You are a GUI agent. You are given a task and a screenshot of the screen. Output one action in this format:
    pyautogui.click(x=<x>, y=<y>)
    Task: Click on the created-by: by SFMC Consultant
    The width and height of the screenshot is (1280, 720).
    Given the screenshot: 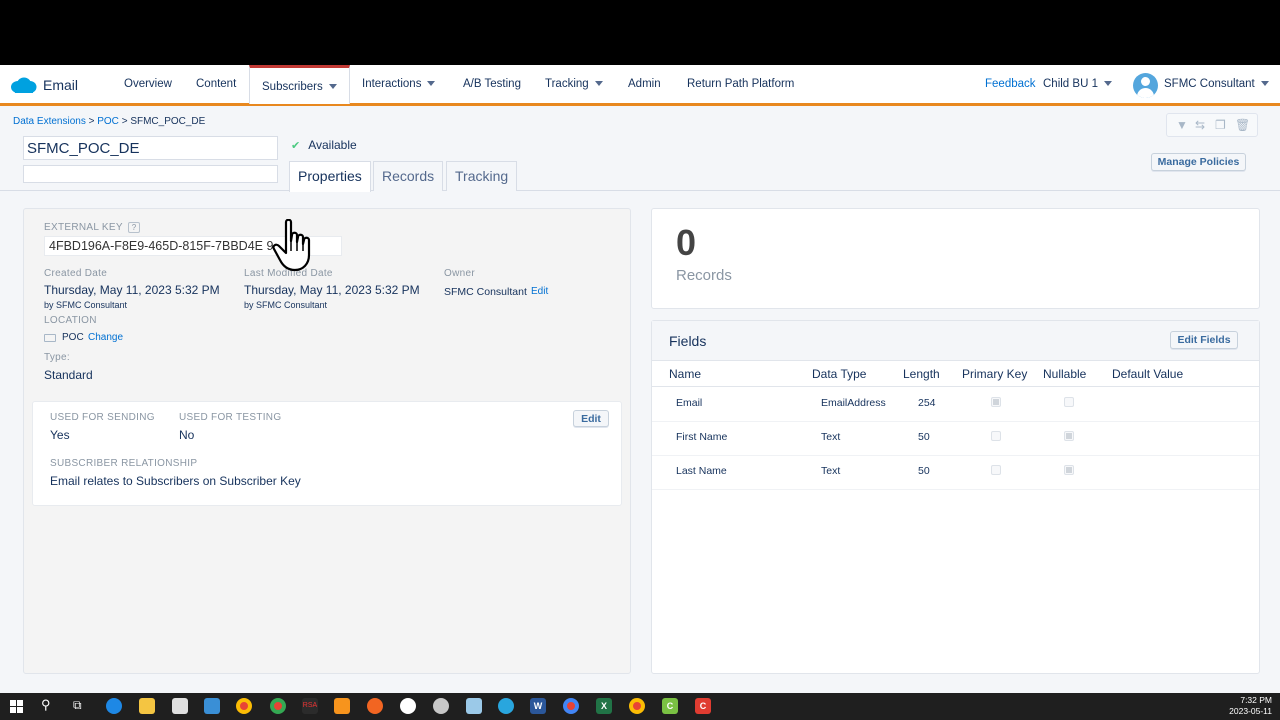 What is the action you would take?
    pyautogui.click(x=86, y=305)
    